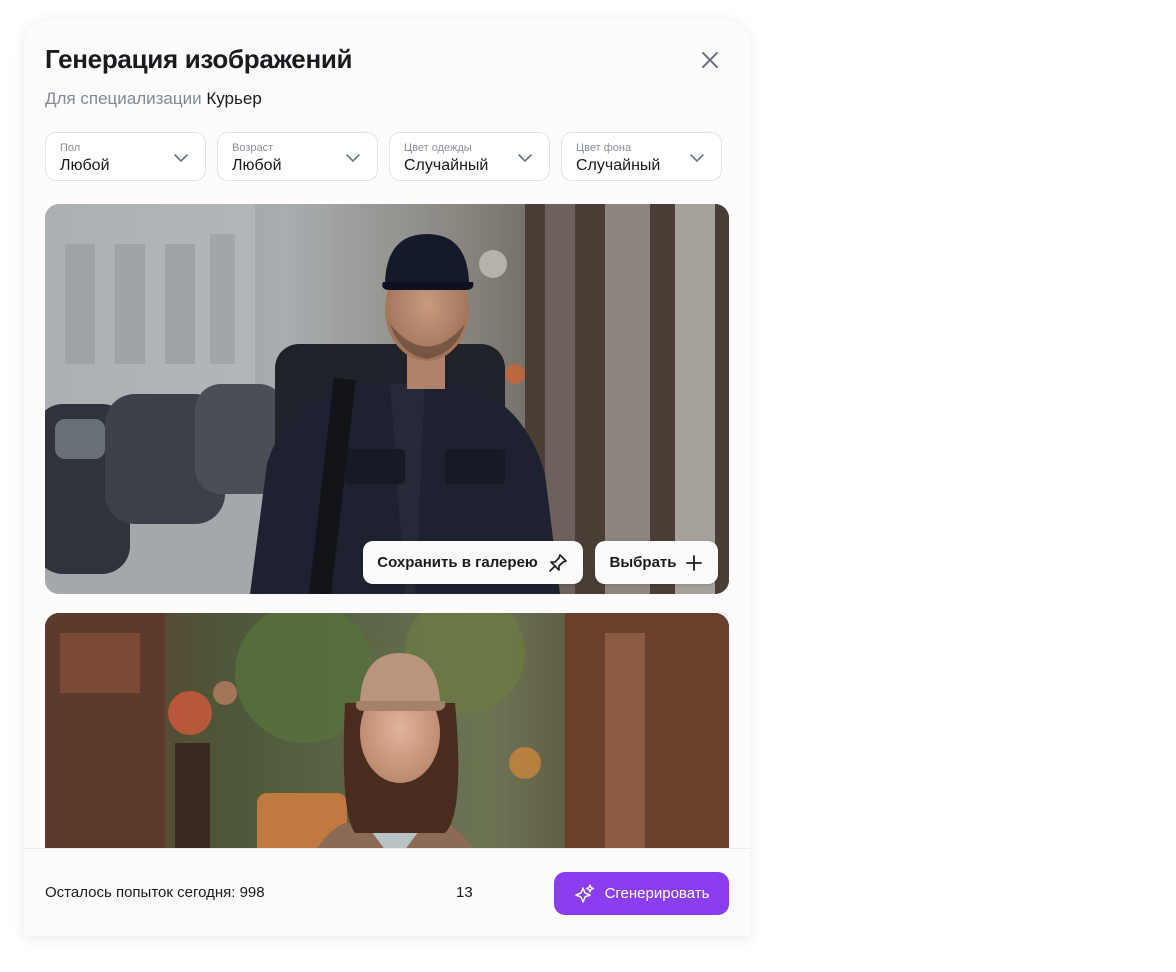 The height and width of the screenshot is (972, 1176). What do you see at coordinates (253, 148) in the screenshot?
I see `filter-label: Возраст` at bounding box center [253, 148].